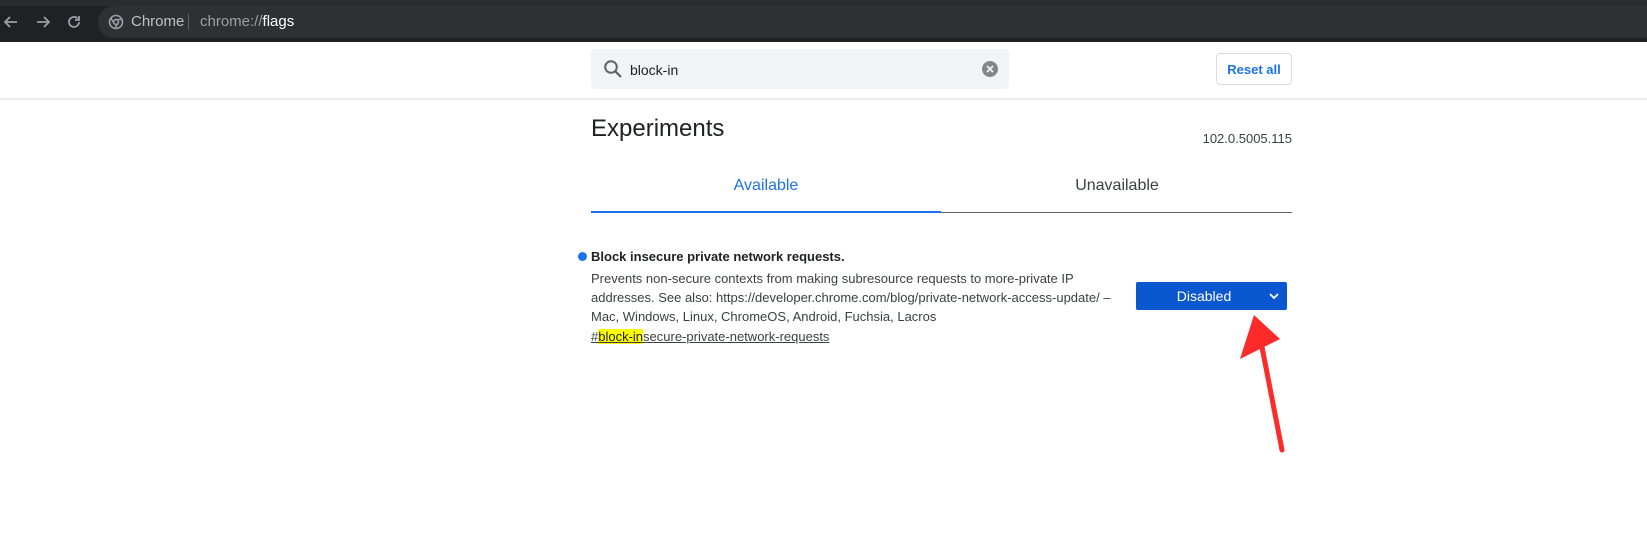 Image resolution: width=1647 pixels, height=555 pixels. Describe the element at coordinates (621, 336) in the screenshot. I see `search-match-highlight: block-in` at that location.